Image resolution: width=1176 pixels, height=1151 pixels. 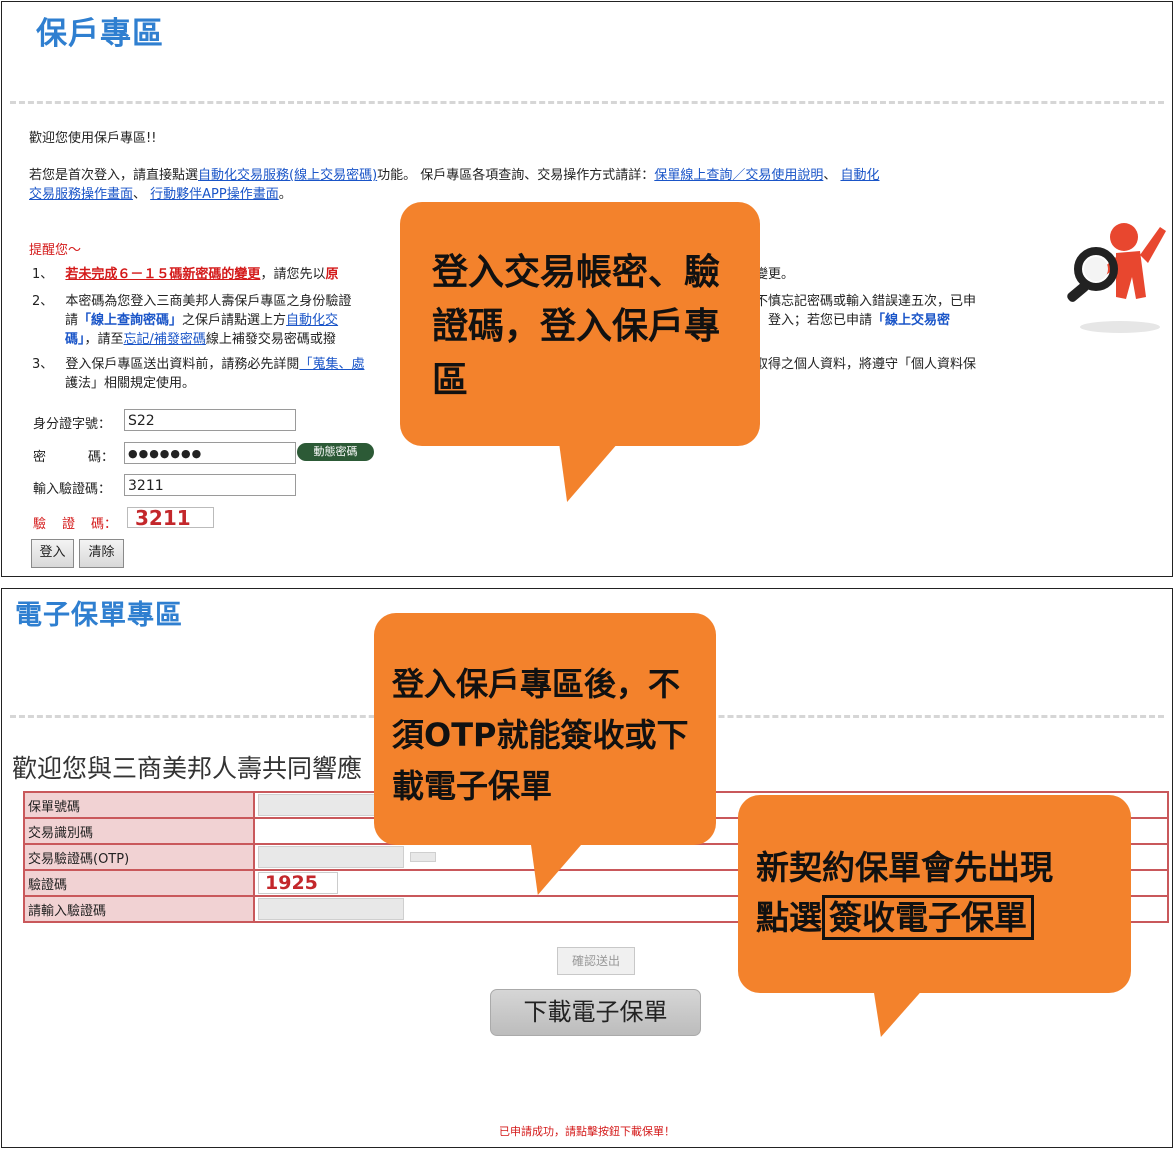 I want to click on password-input: ●●●●●●●, so click(x=210, y=453).